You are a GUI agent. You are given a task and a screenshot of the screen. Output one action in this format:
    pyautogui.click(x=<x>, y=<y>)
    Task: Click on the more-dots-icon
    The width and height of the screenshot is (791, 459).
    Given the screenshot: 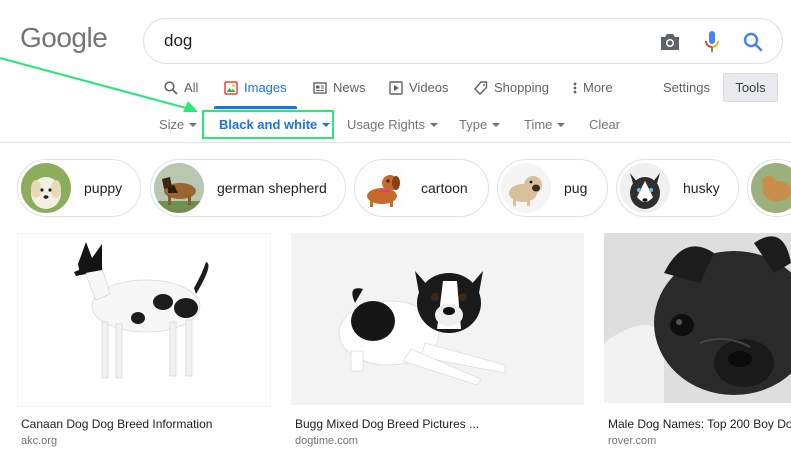 What is the action you would take?
    pyautogui.click(x=575, y=88)
    